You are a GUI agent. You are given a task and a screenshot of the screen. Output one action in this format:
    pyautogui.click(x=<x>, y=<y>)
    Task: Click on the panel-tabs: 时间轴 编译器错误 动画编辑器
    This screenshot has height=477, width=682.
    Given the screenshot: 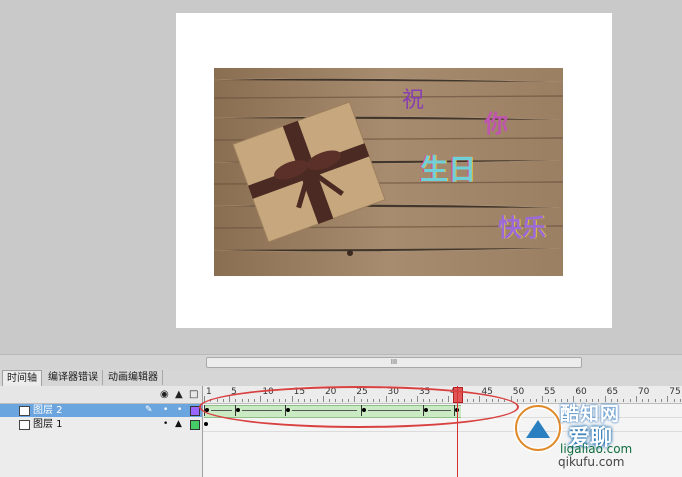 What is the action you would take?
    pyautogui.click(x=341, y=378)
    